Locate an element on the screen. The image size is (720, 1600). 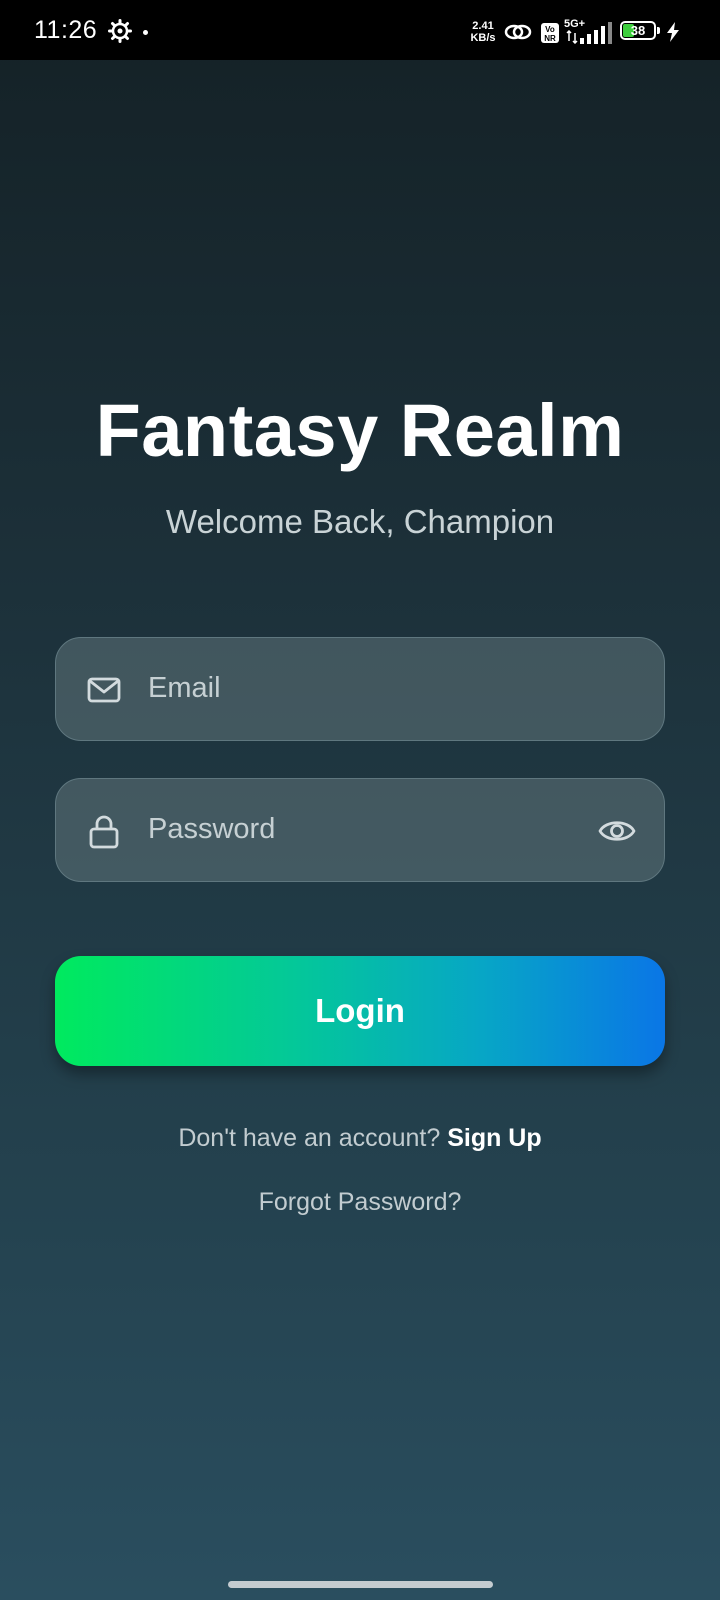
email-placeholder: Email is located at coordinates (184, 688).